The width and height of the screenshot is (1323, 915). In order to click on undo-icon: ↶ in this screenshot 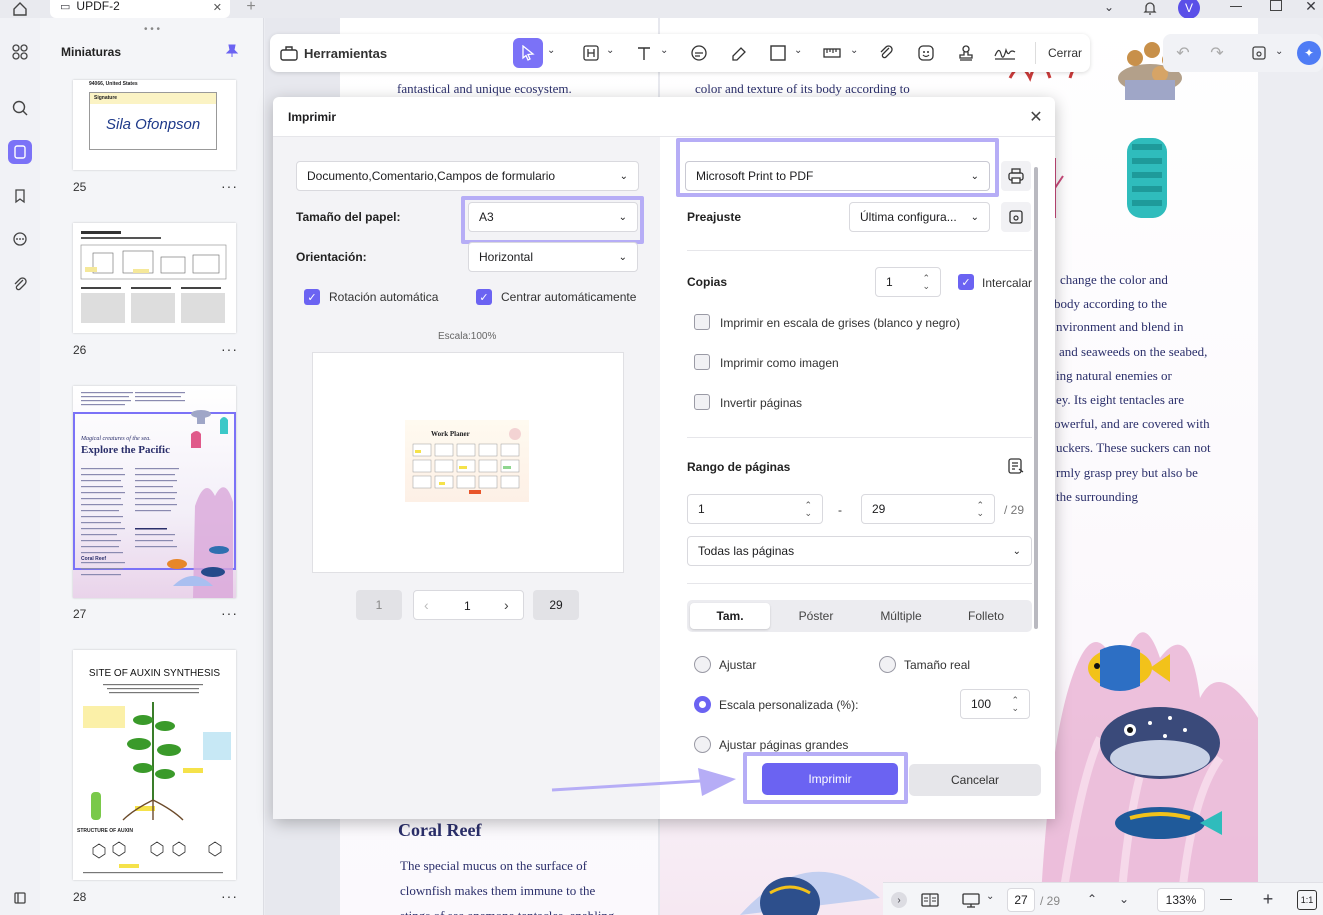, I will do `click(1183, 53)`.